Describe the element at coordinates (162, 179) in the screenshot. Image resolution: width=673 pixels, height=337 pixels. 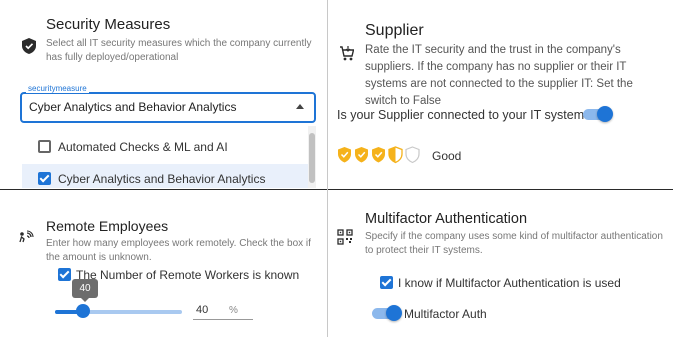
I see `option-label: Cyber Analytics and Behavior Analytics` at that location.